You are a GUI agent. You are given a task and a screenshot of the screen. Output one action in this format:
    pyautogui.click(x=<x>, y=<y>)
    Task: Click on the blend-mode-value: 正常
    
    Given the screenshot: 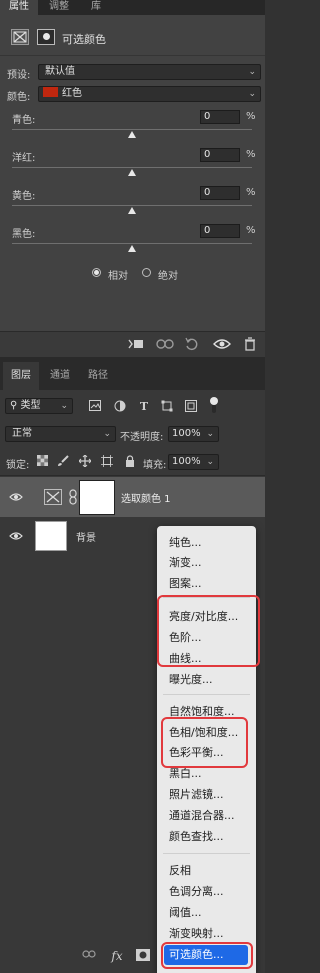 What is the action you would take?
    pyautogui.click(x=22, y=433)
    